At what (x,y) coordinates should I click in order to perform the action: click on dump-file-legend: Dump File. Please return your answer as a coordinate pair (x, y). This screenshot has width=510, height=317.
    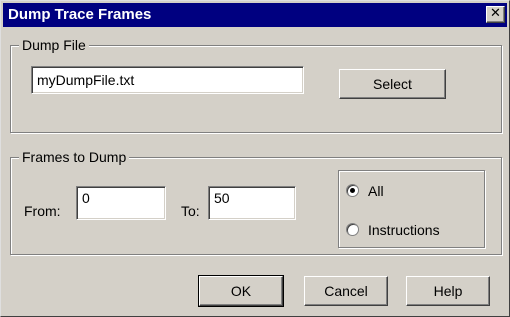
    Looking at the image, I should click on (54, 45).